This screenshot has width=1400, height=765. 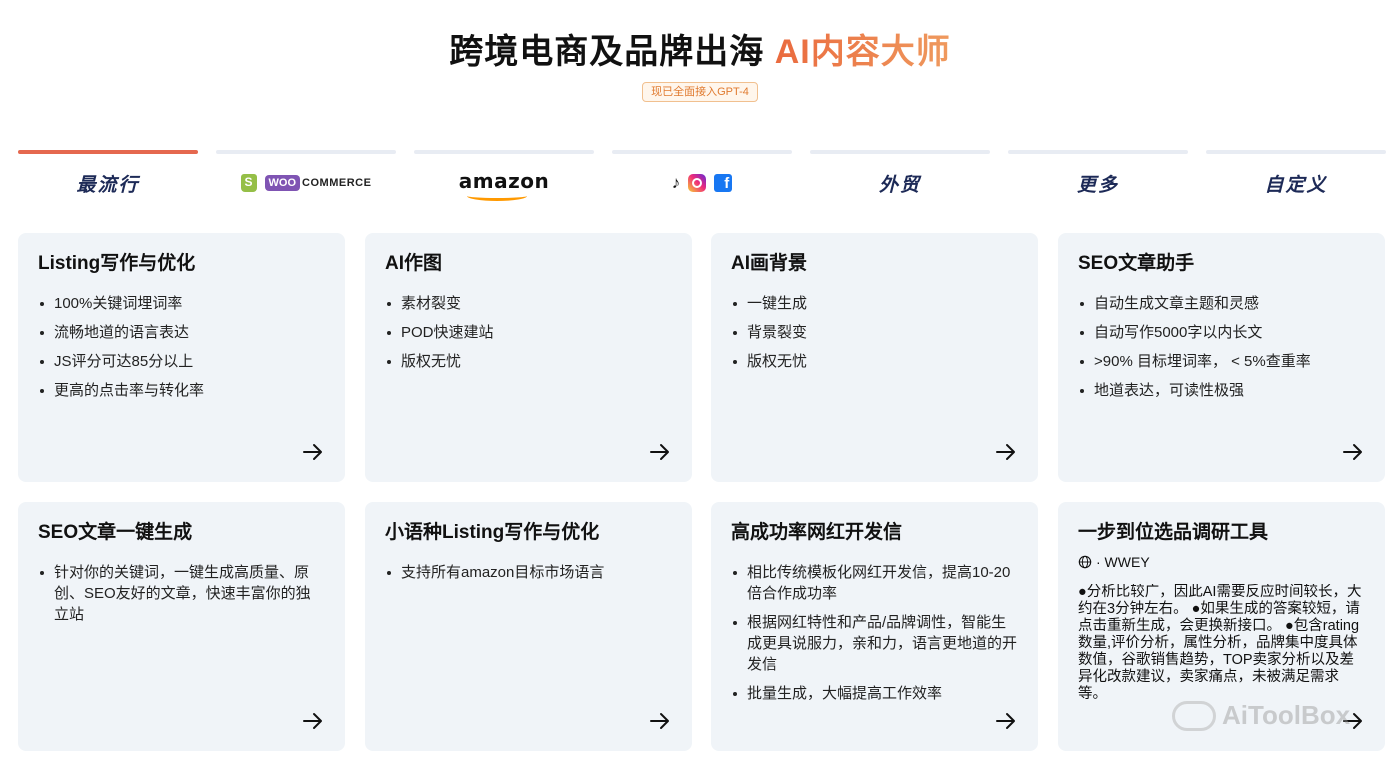 What do you see at coordinates (817, 532) in the screenshot?
I see `card-title: 高成功率网红开发信` at bounding box center [817, 532].